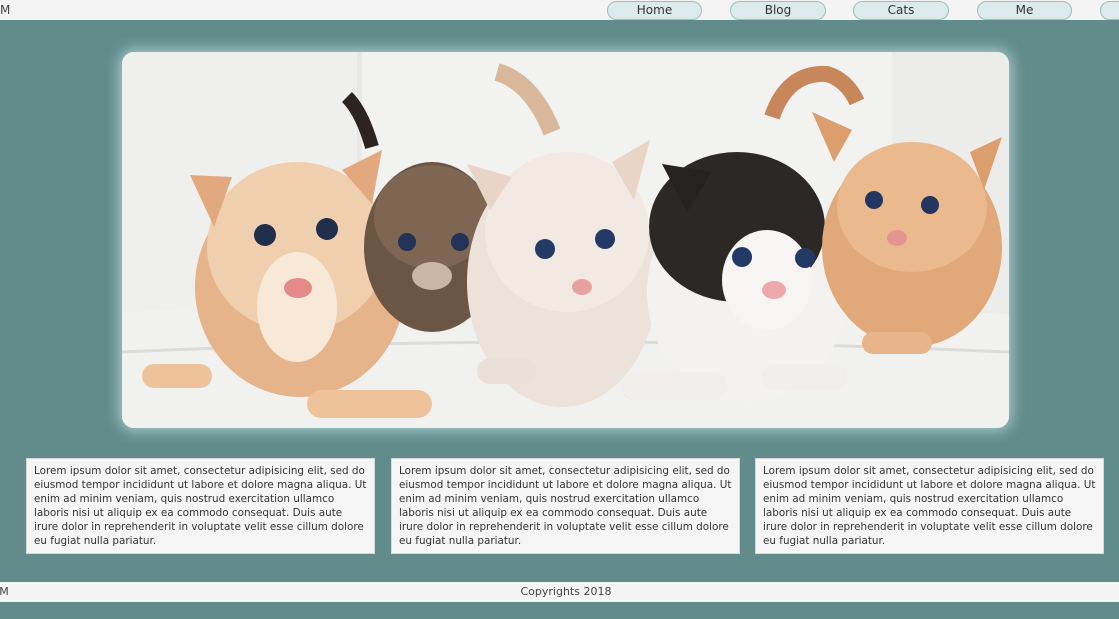 The height and width of the screenshot is (619, 1119). Describe the element at coordinates (5, 10) in the screenshot. I see `site-brand: JM` at that location.